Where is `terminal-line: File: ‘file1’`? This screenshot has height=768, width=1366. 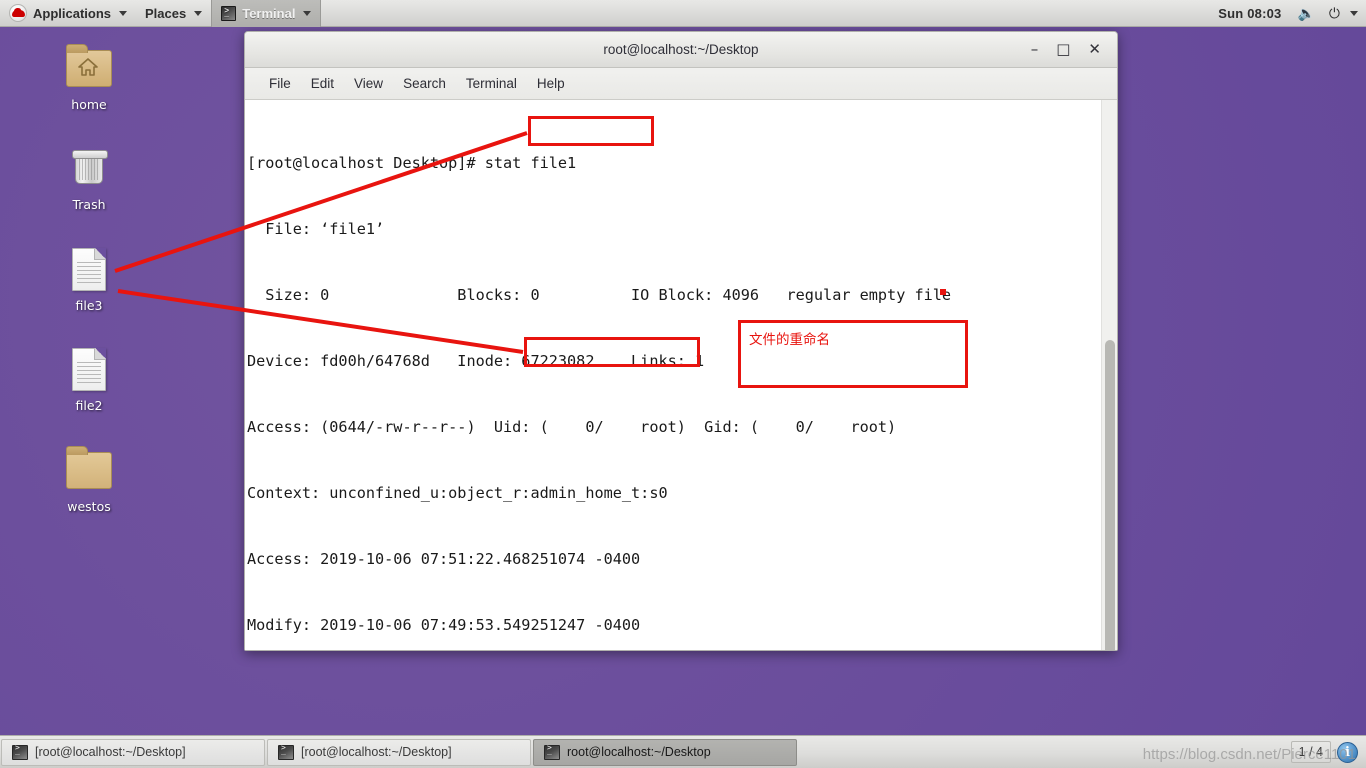 terminal-line: File: ‘file1’ is located at coordinates (316, 229).